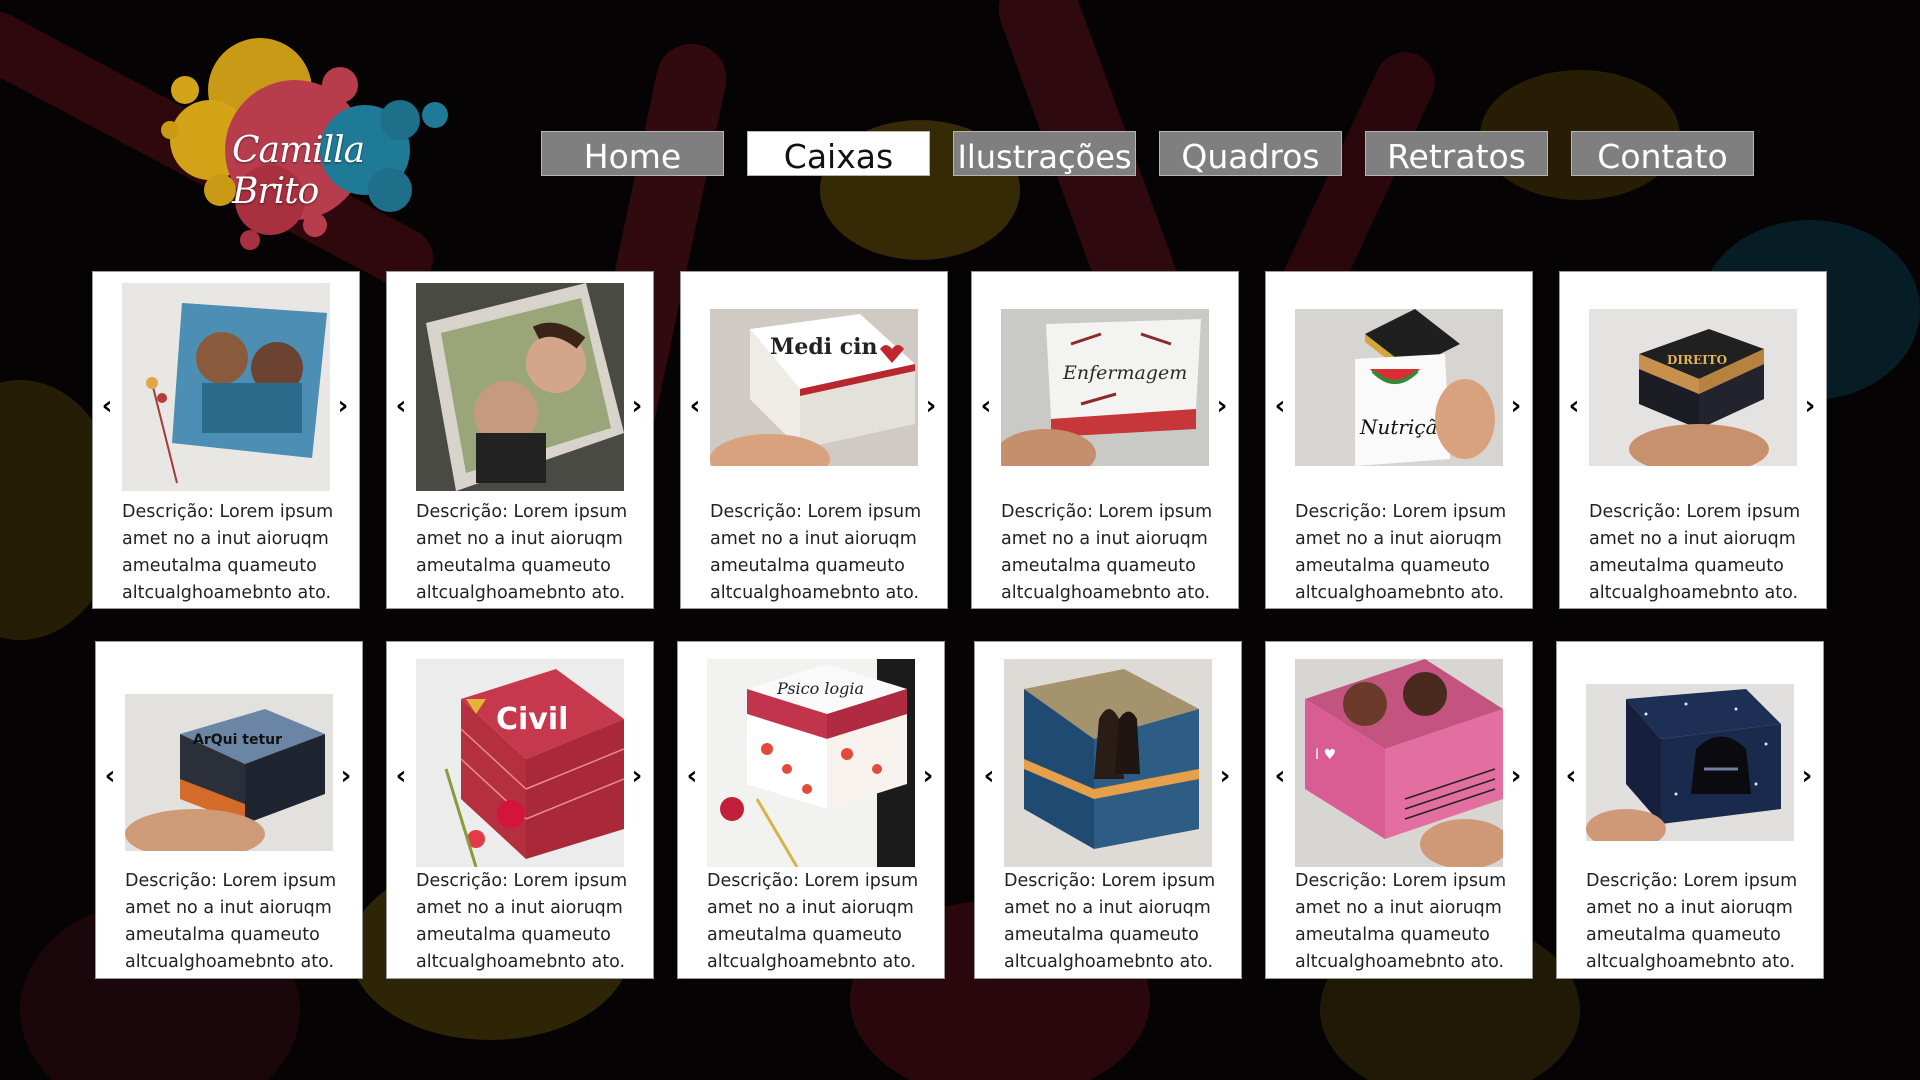  Describe the element at coordinates (820, 688) in the screenshot. I see `svg-text: Psico logia` at that location.